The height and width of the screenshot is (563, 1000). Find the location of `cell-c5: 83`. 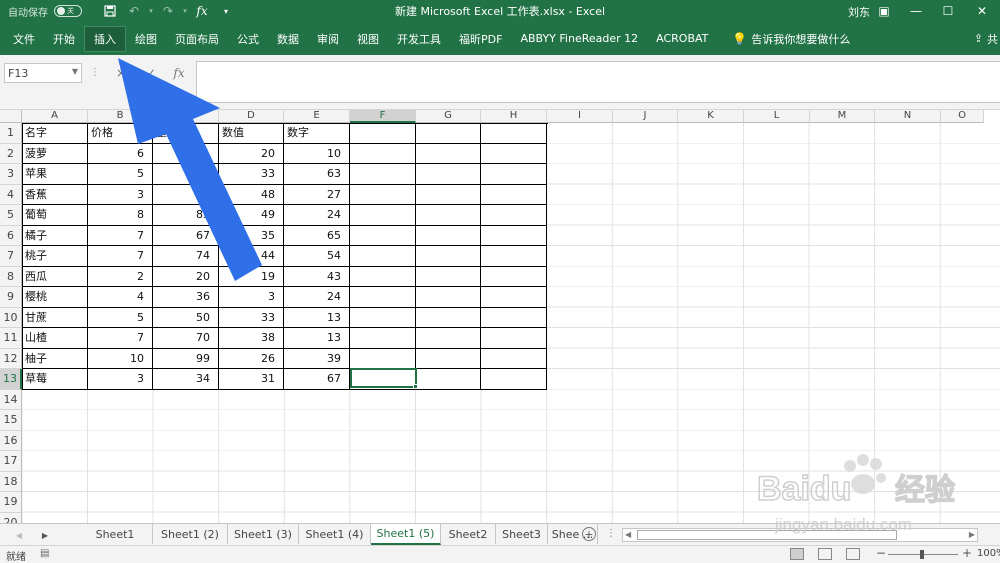

cell-c5: 83 is located at coordinates (186, 215).